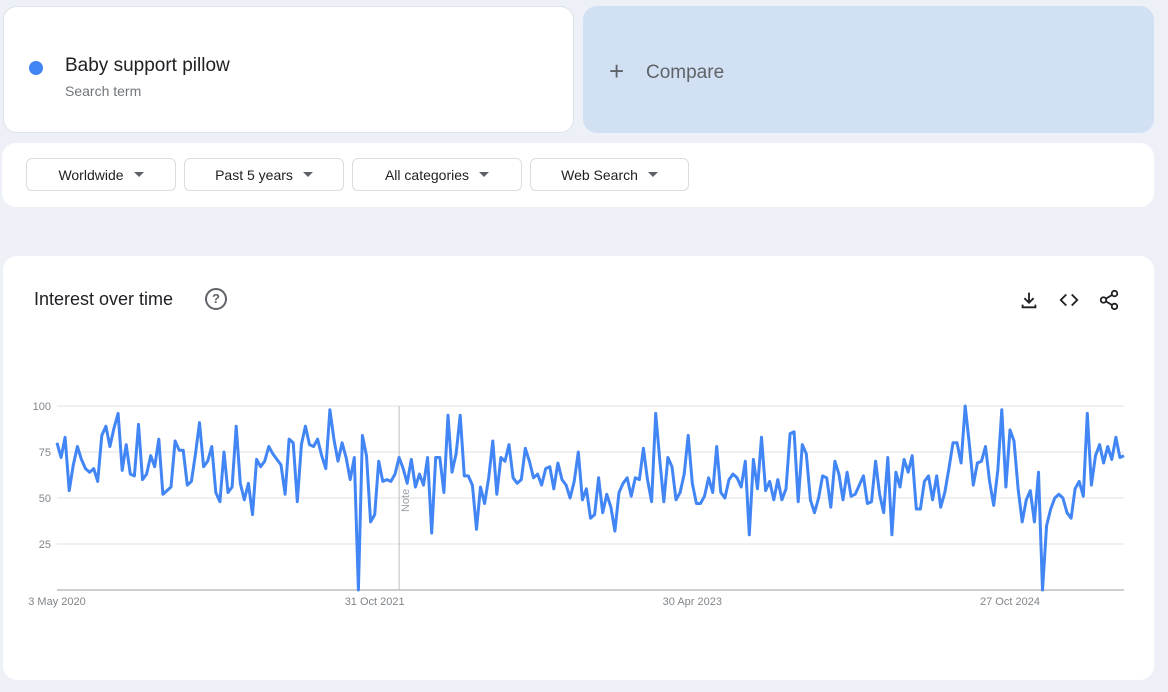  What do you see at coordinates (45, 453) in the screenshot?
I see `y-tick-label: 75` at bounding box center [45, 453].